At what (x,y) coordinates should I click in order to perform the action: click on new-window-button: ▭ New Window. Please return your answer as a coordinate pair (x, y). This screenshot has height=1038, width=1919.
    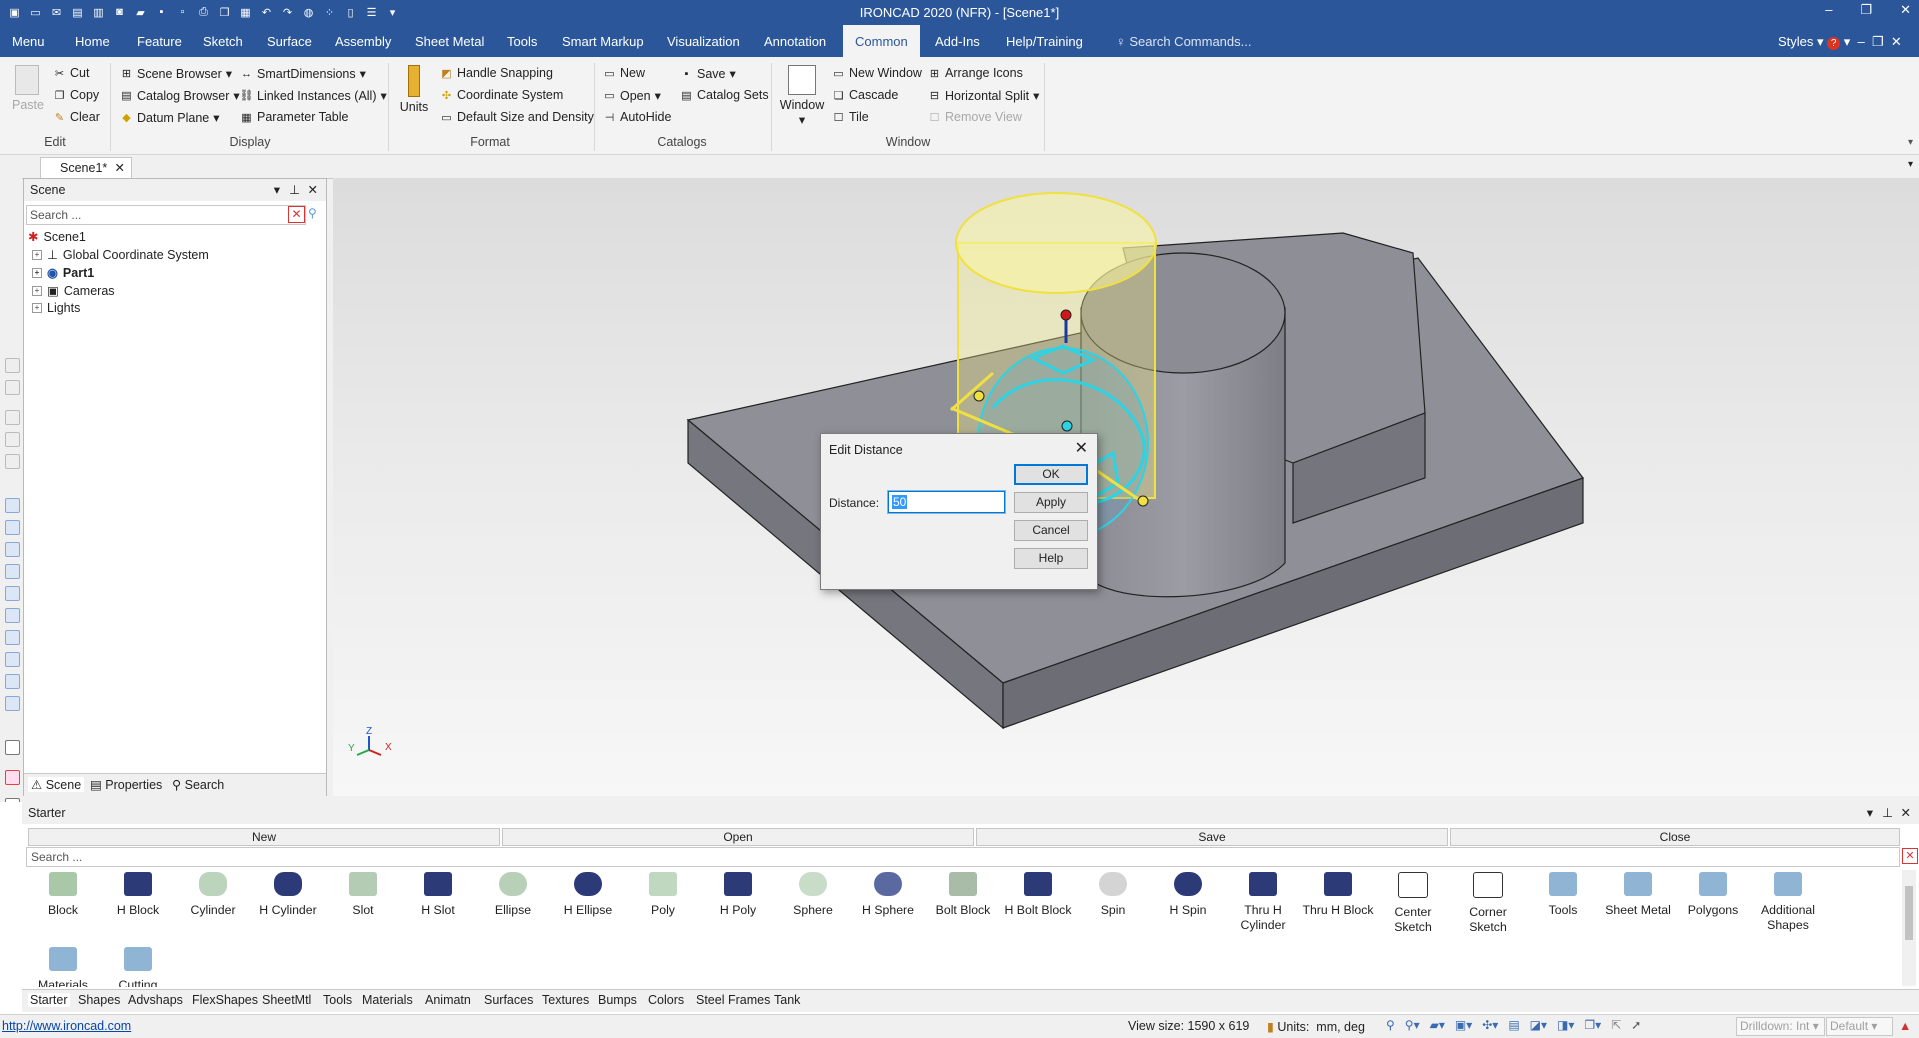
    Looking at the image, I should click on (877, 73).